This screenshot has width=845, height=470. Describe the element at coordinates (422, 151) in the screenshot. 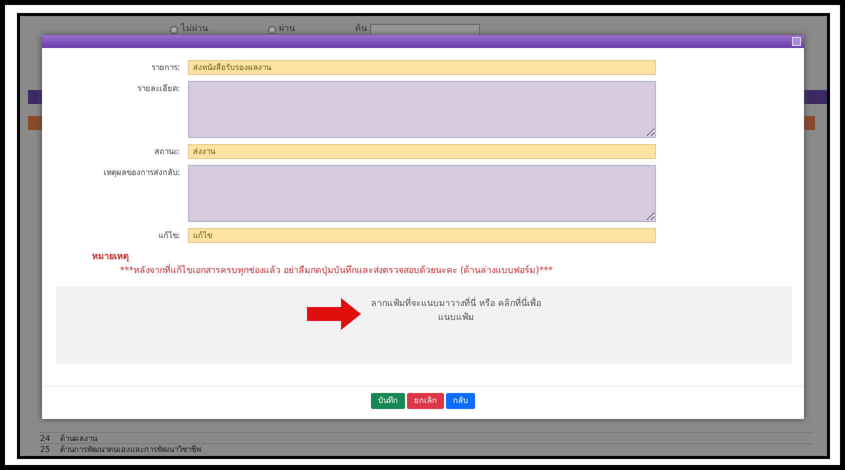

I see `text-field: ส่งงาน` at that location.